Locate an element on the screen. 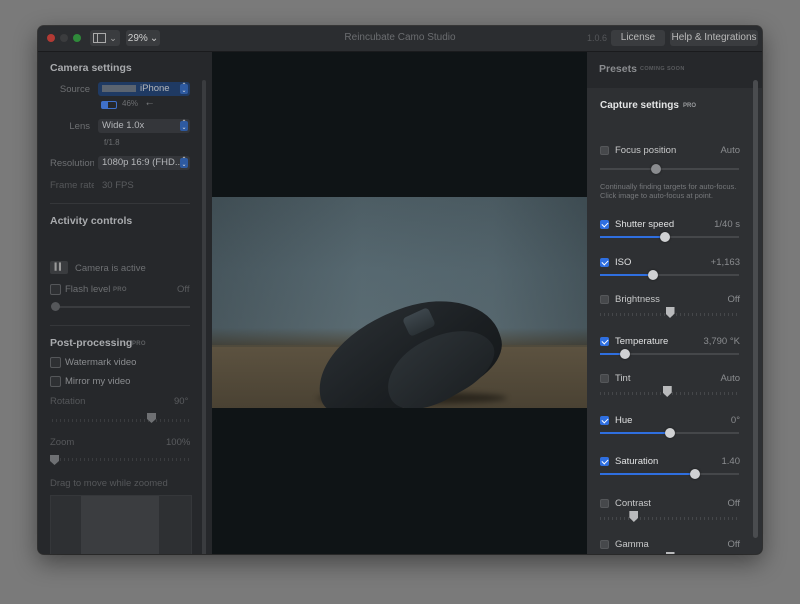  rotation-value: 90° is located at coordinates (181, 401).